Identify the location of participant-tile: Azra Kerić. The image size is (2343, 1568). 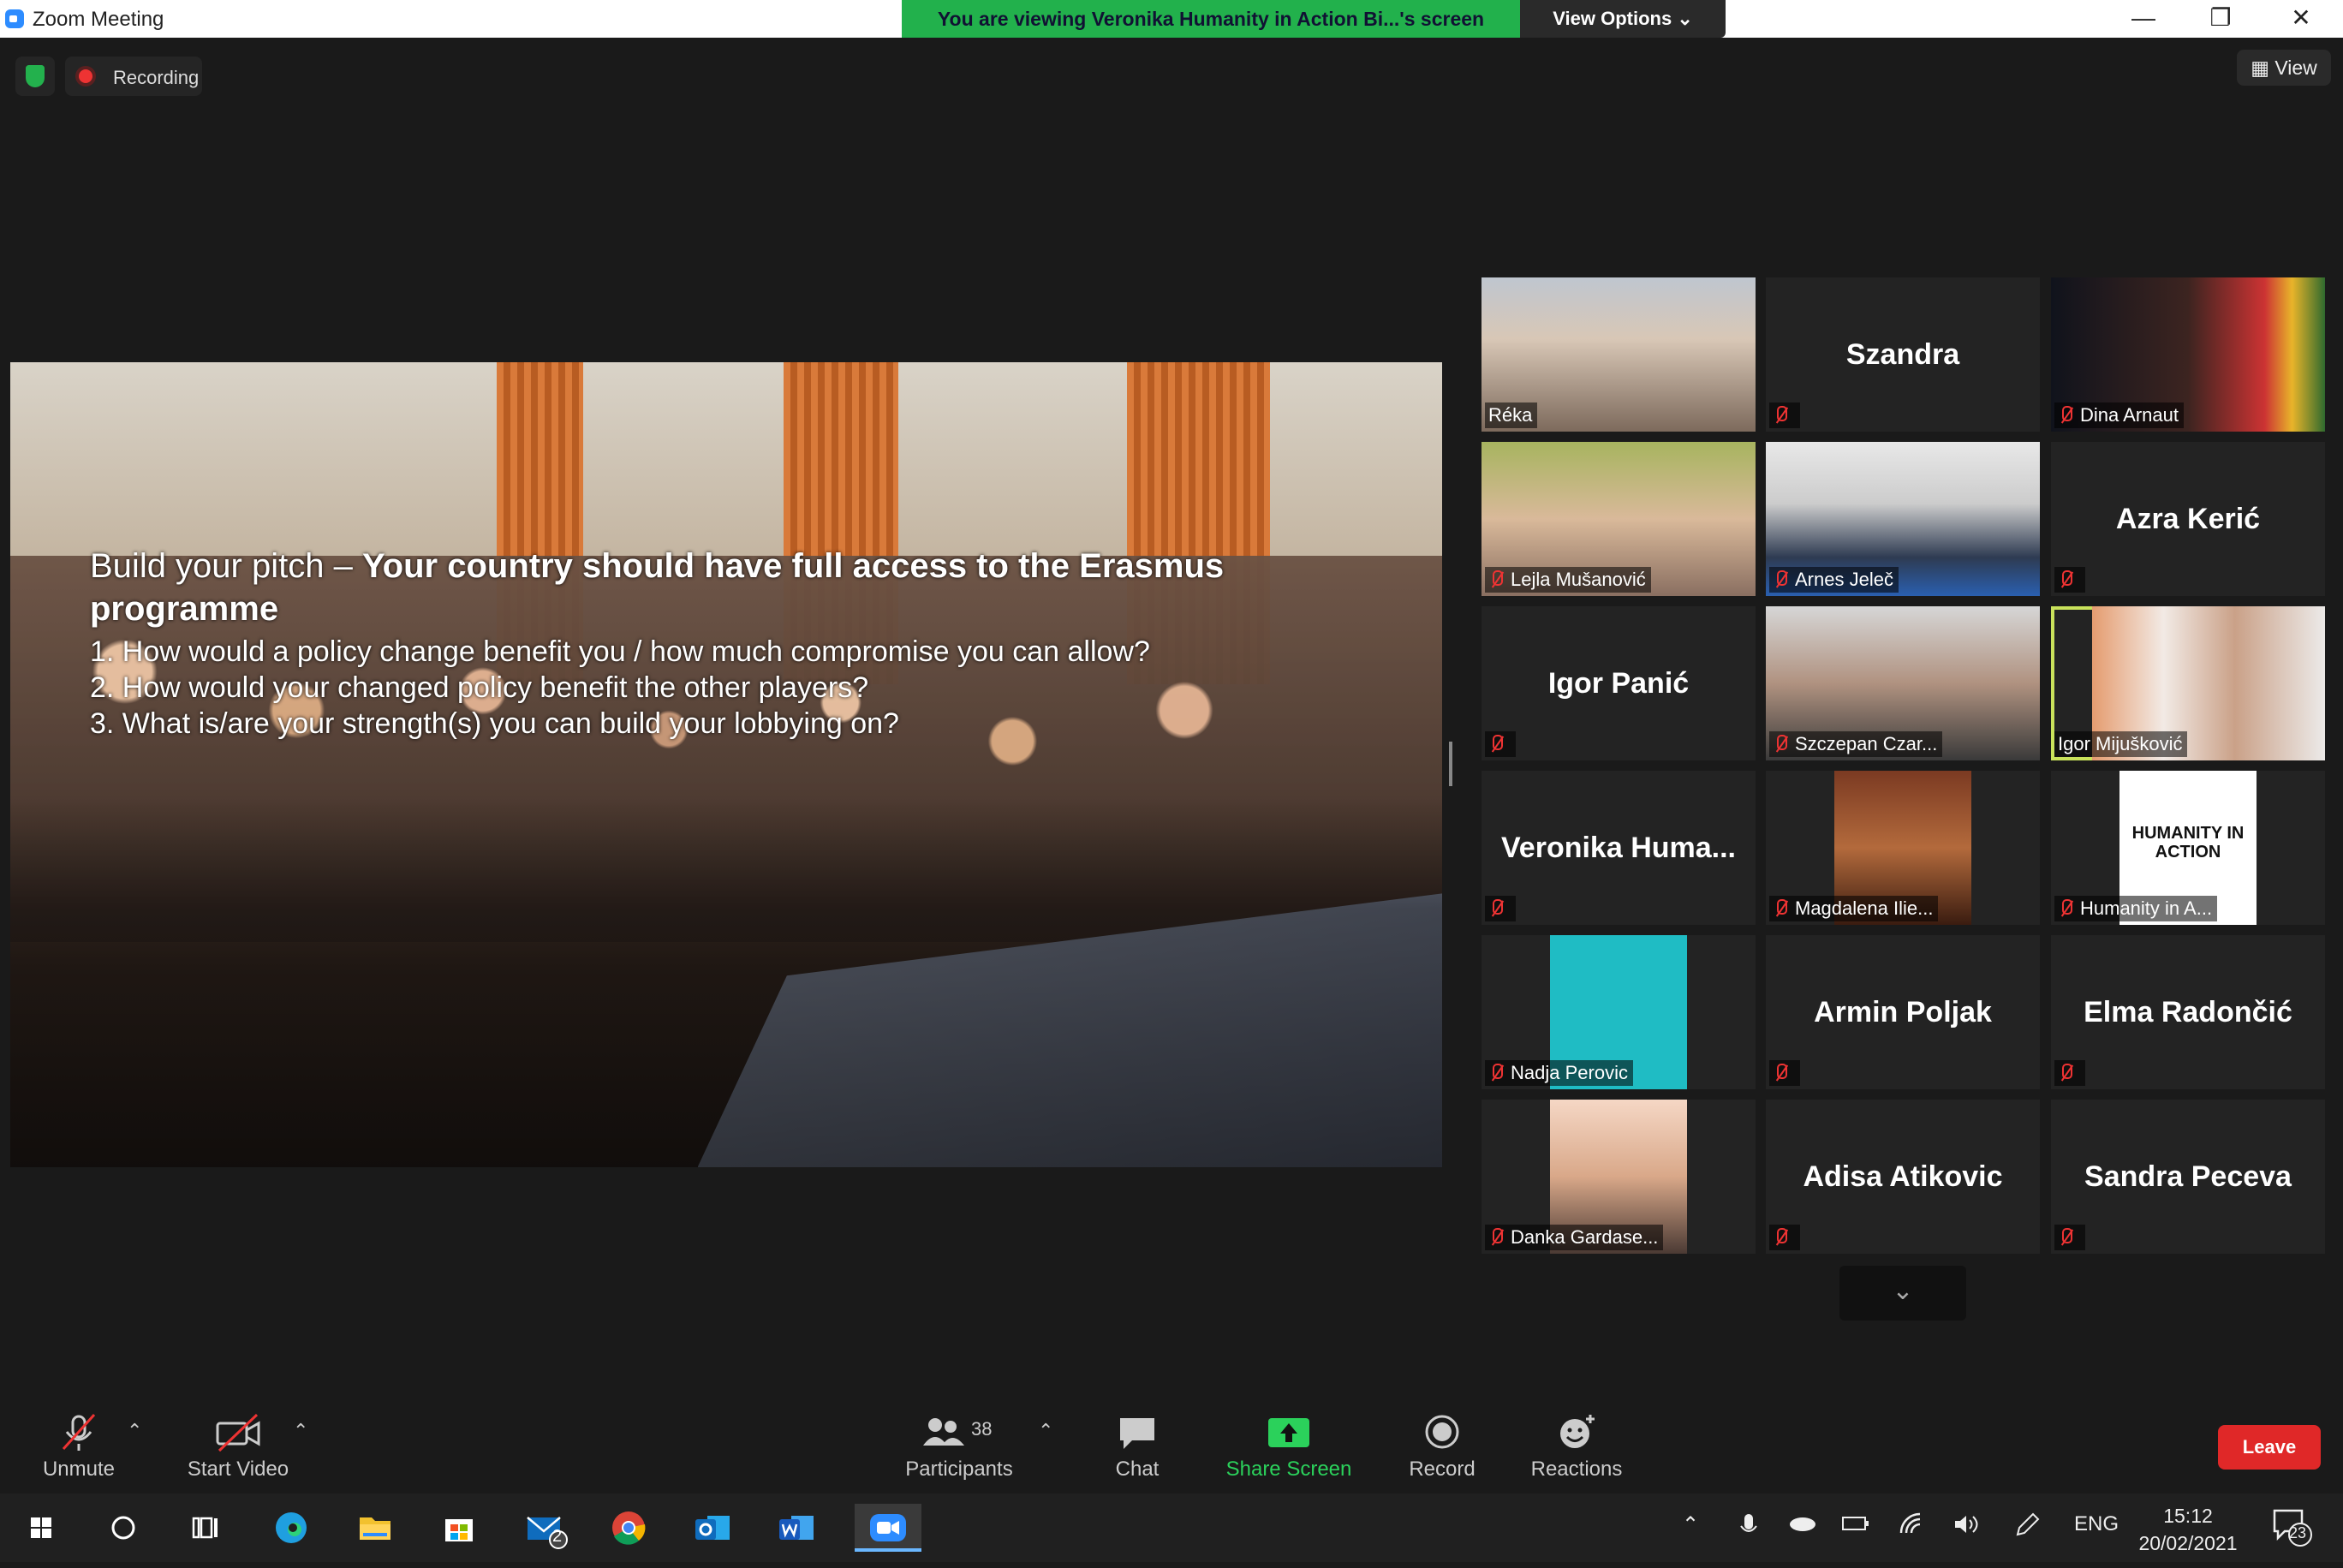
(2188, 519).